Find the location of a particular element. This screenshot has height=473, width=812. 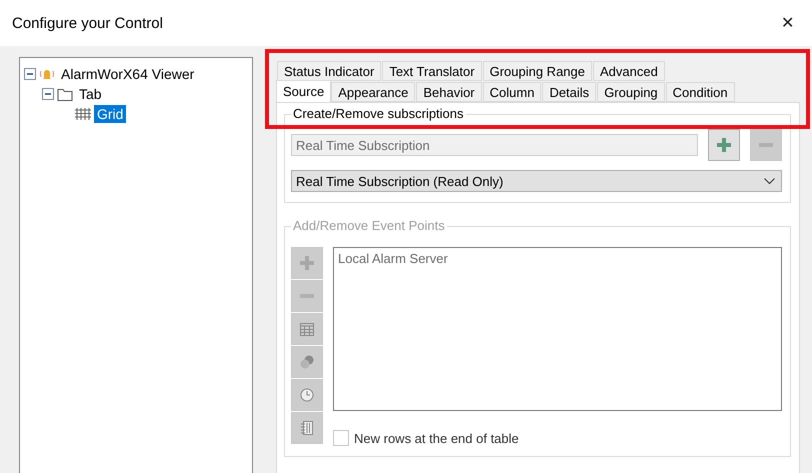

tab: Grouping is located at coordinates (631, 92).